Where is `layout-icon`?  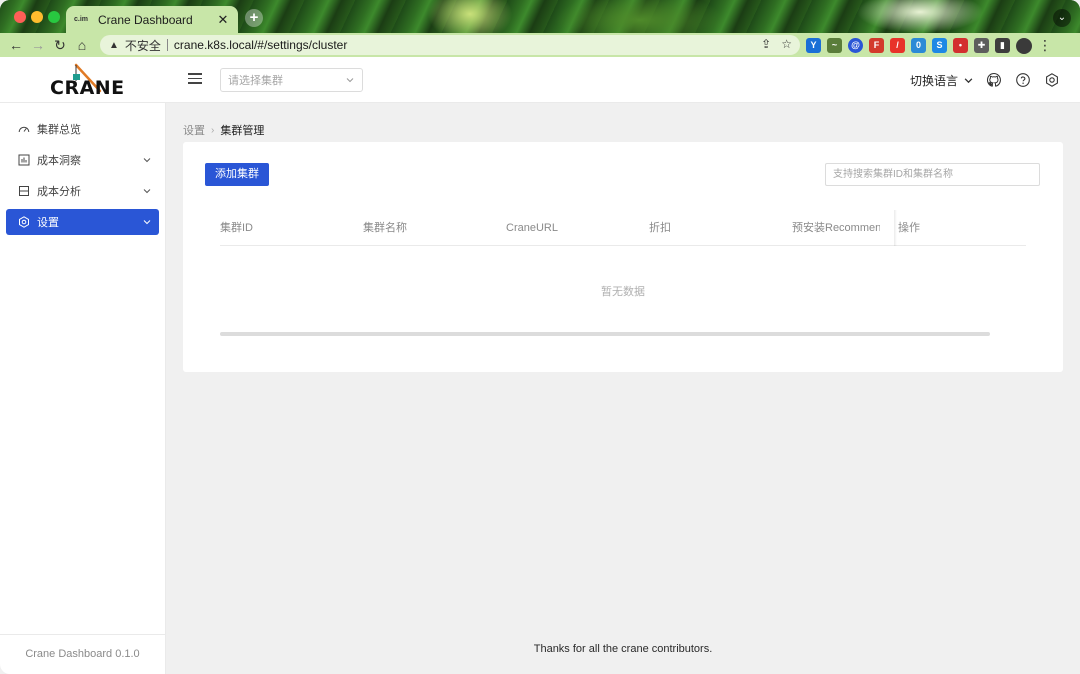 layout-icon is located at coordinates (24, 191).